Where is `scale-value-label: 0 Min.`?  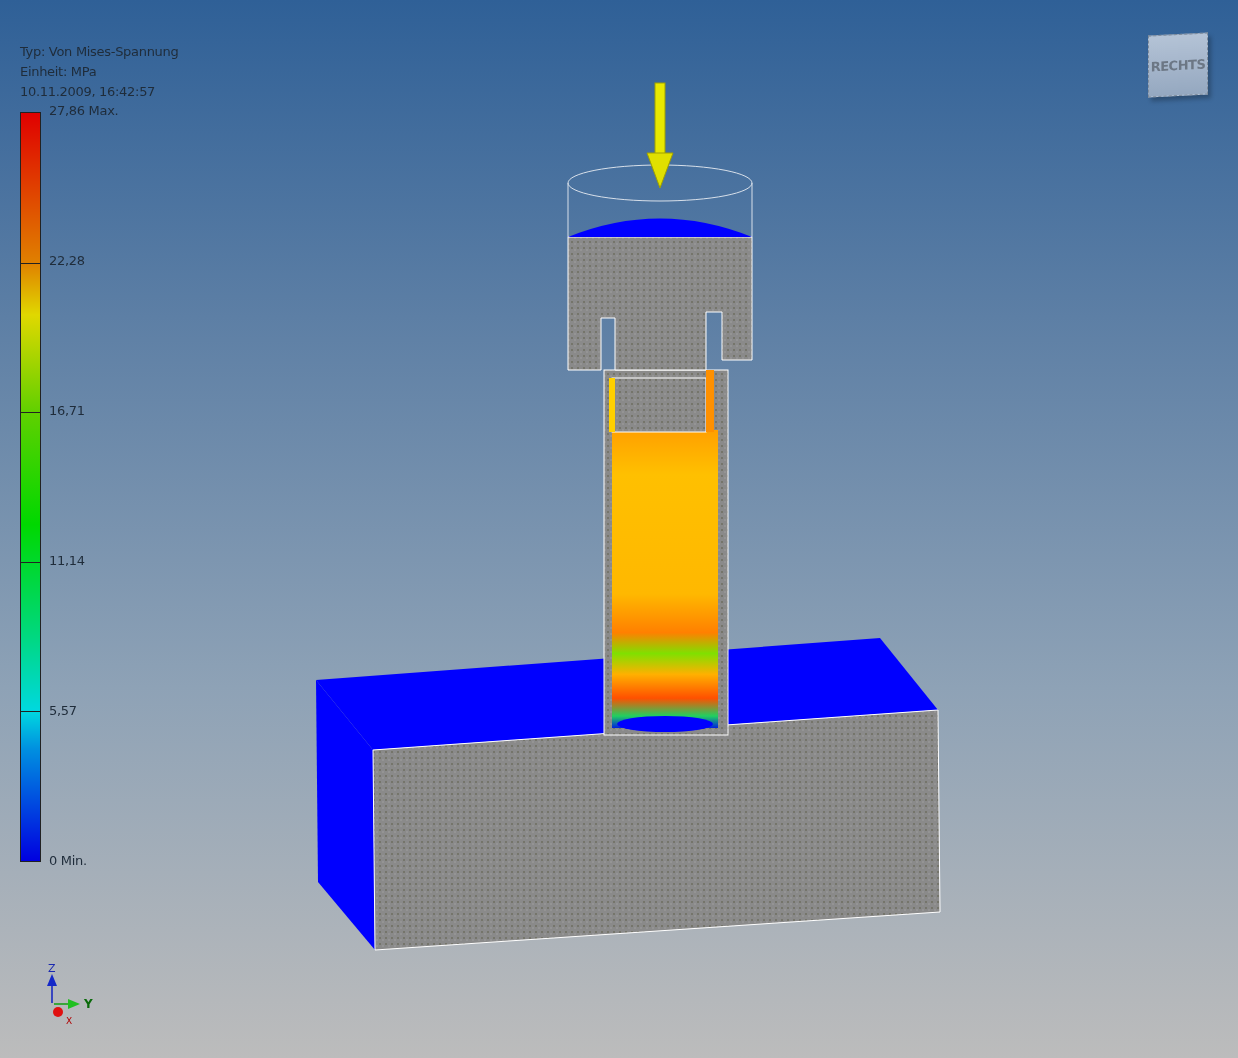 scale-value-label: 0 Min. is located at coordinates (68, 861).